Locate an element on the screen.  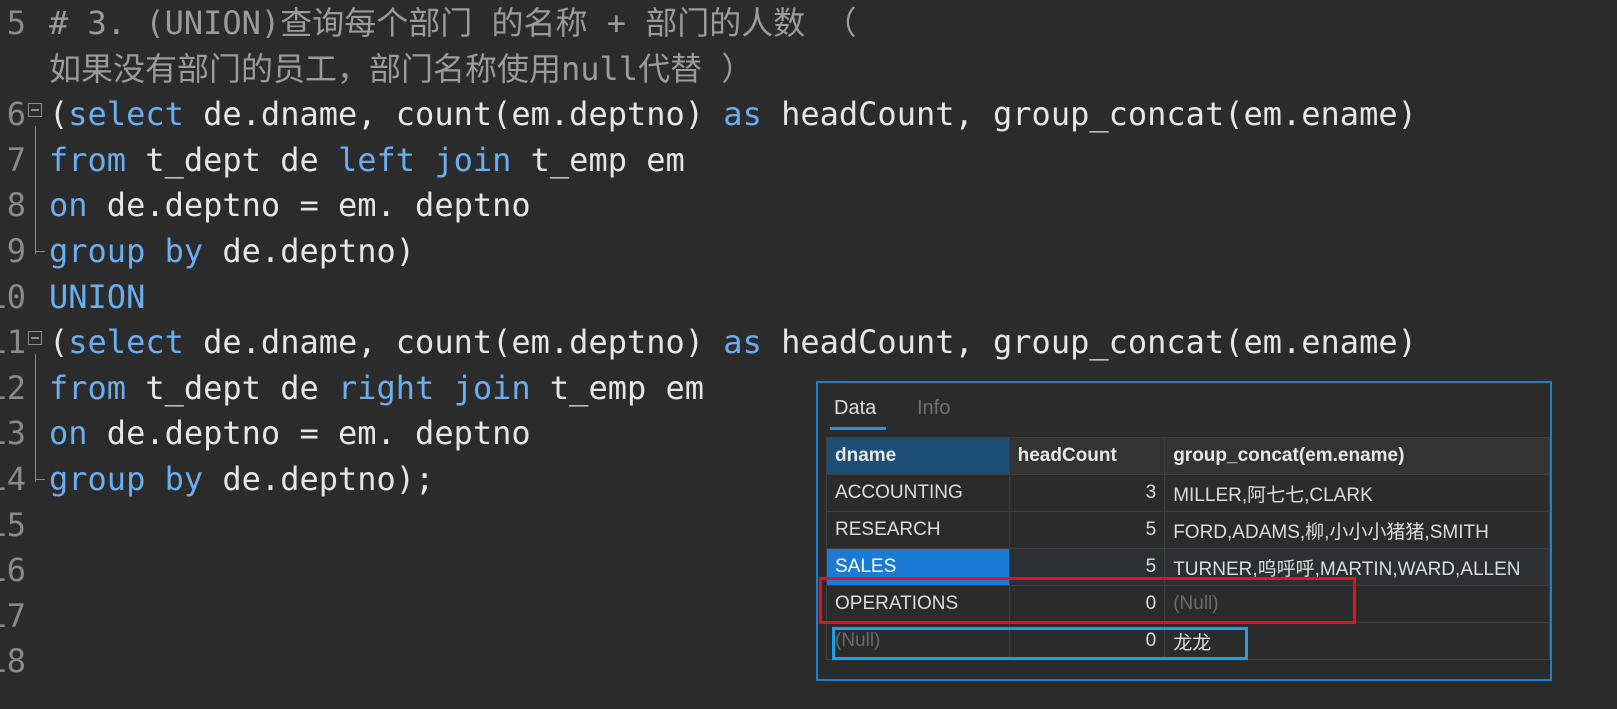
code-line: 5 # 3. (UNION)查询每个部门 的名称 + 部门的人数 （ is located at coordinates (808, 23).